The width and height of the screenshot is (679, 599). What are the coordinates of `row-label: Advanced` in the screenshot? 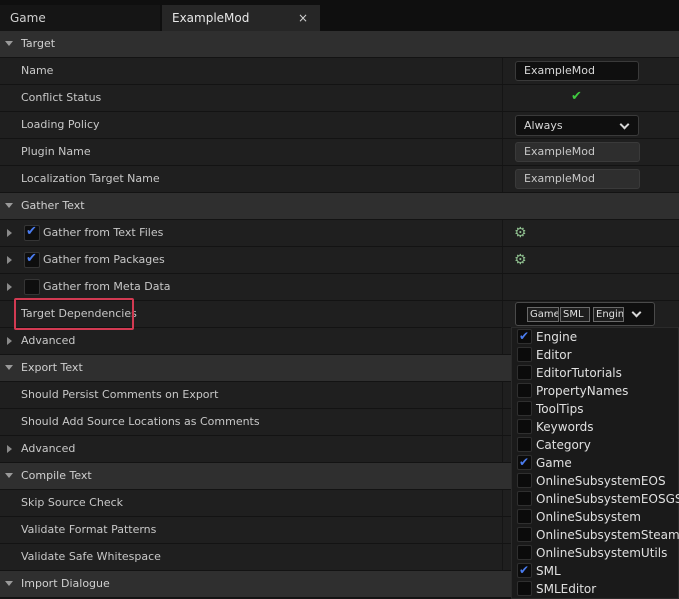 It's located at (48, 340).